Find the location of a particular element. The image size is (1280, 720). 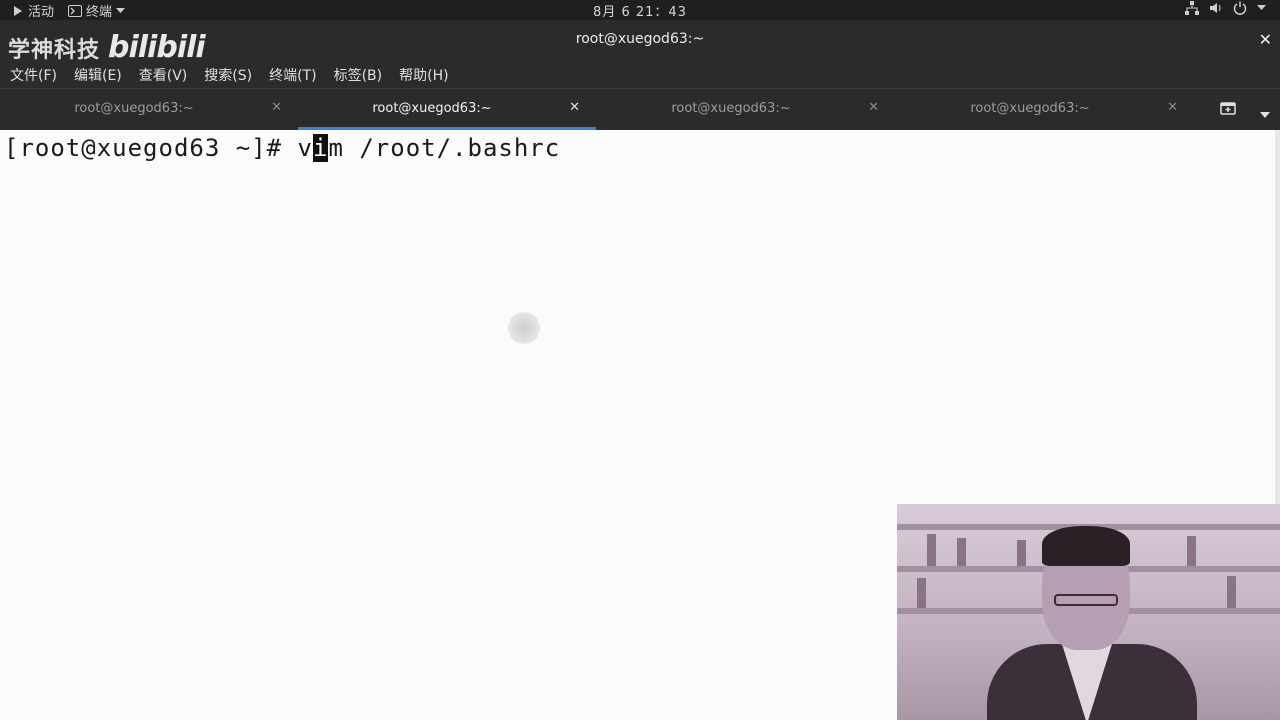

tab-2: root@xuegod63:~ ✕ is located at coordinates (447, 109).